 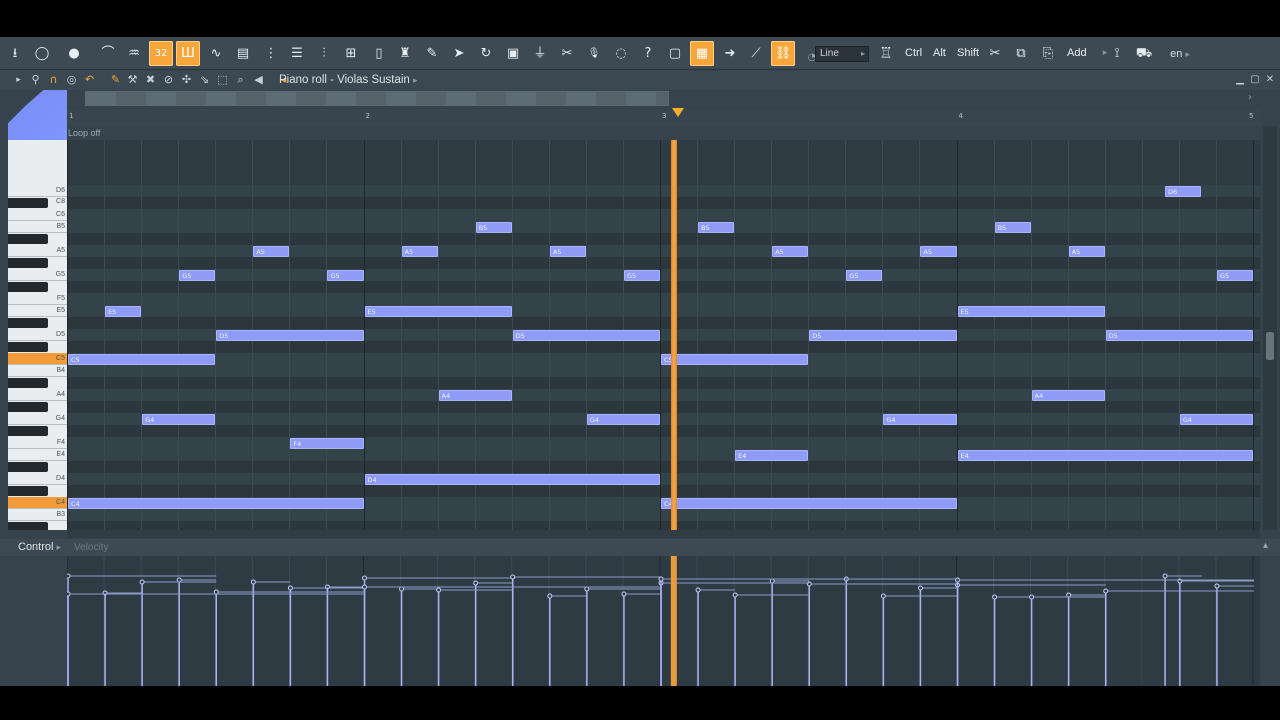 I want to click on mixer-knob-icon: ⟟, so click(x=1117, y=53).